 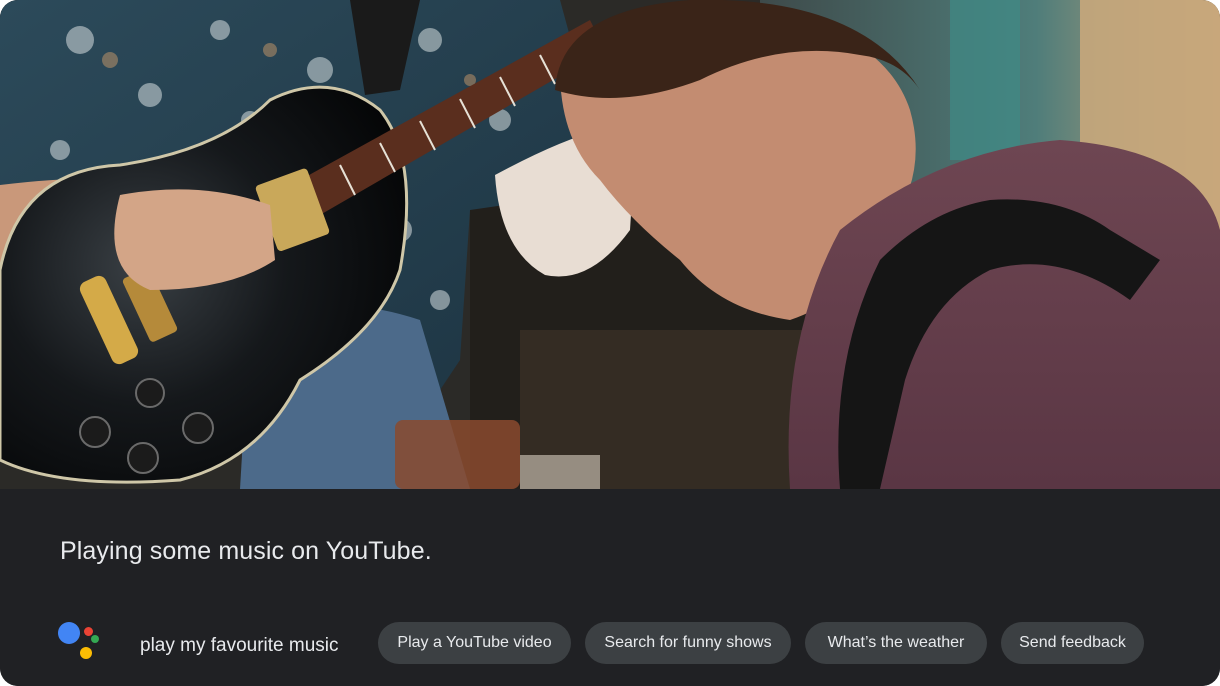 I want to click on yellow-dot, so click(x=86, y=653).